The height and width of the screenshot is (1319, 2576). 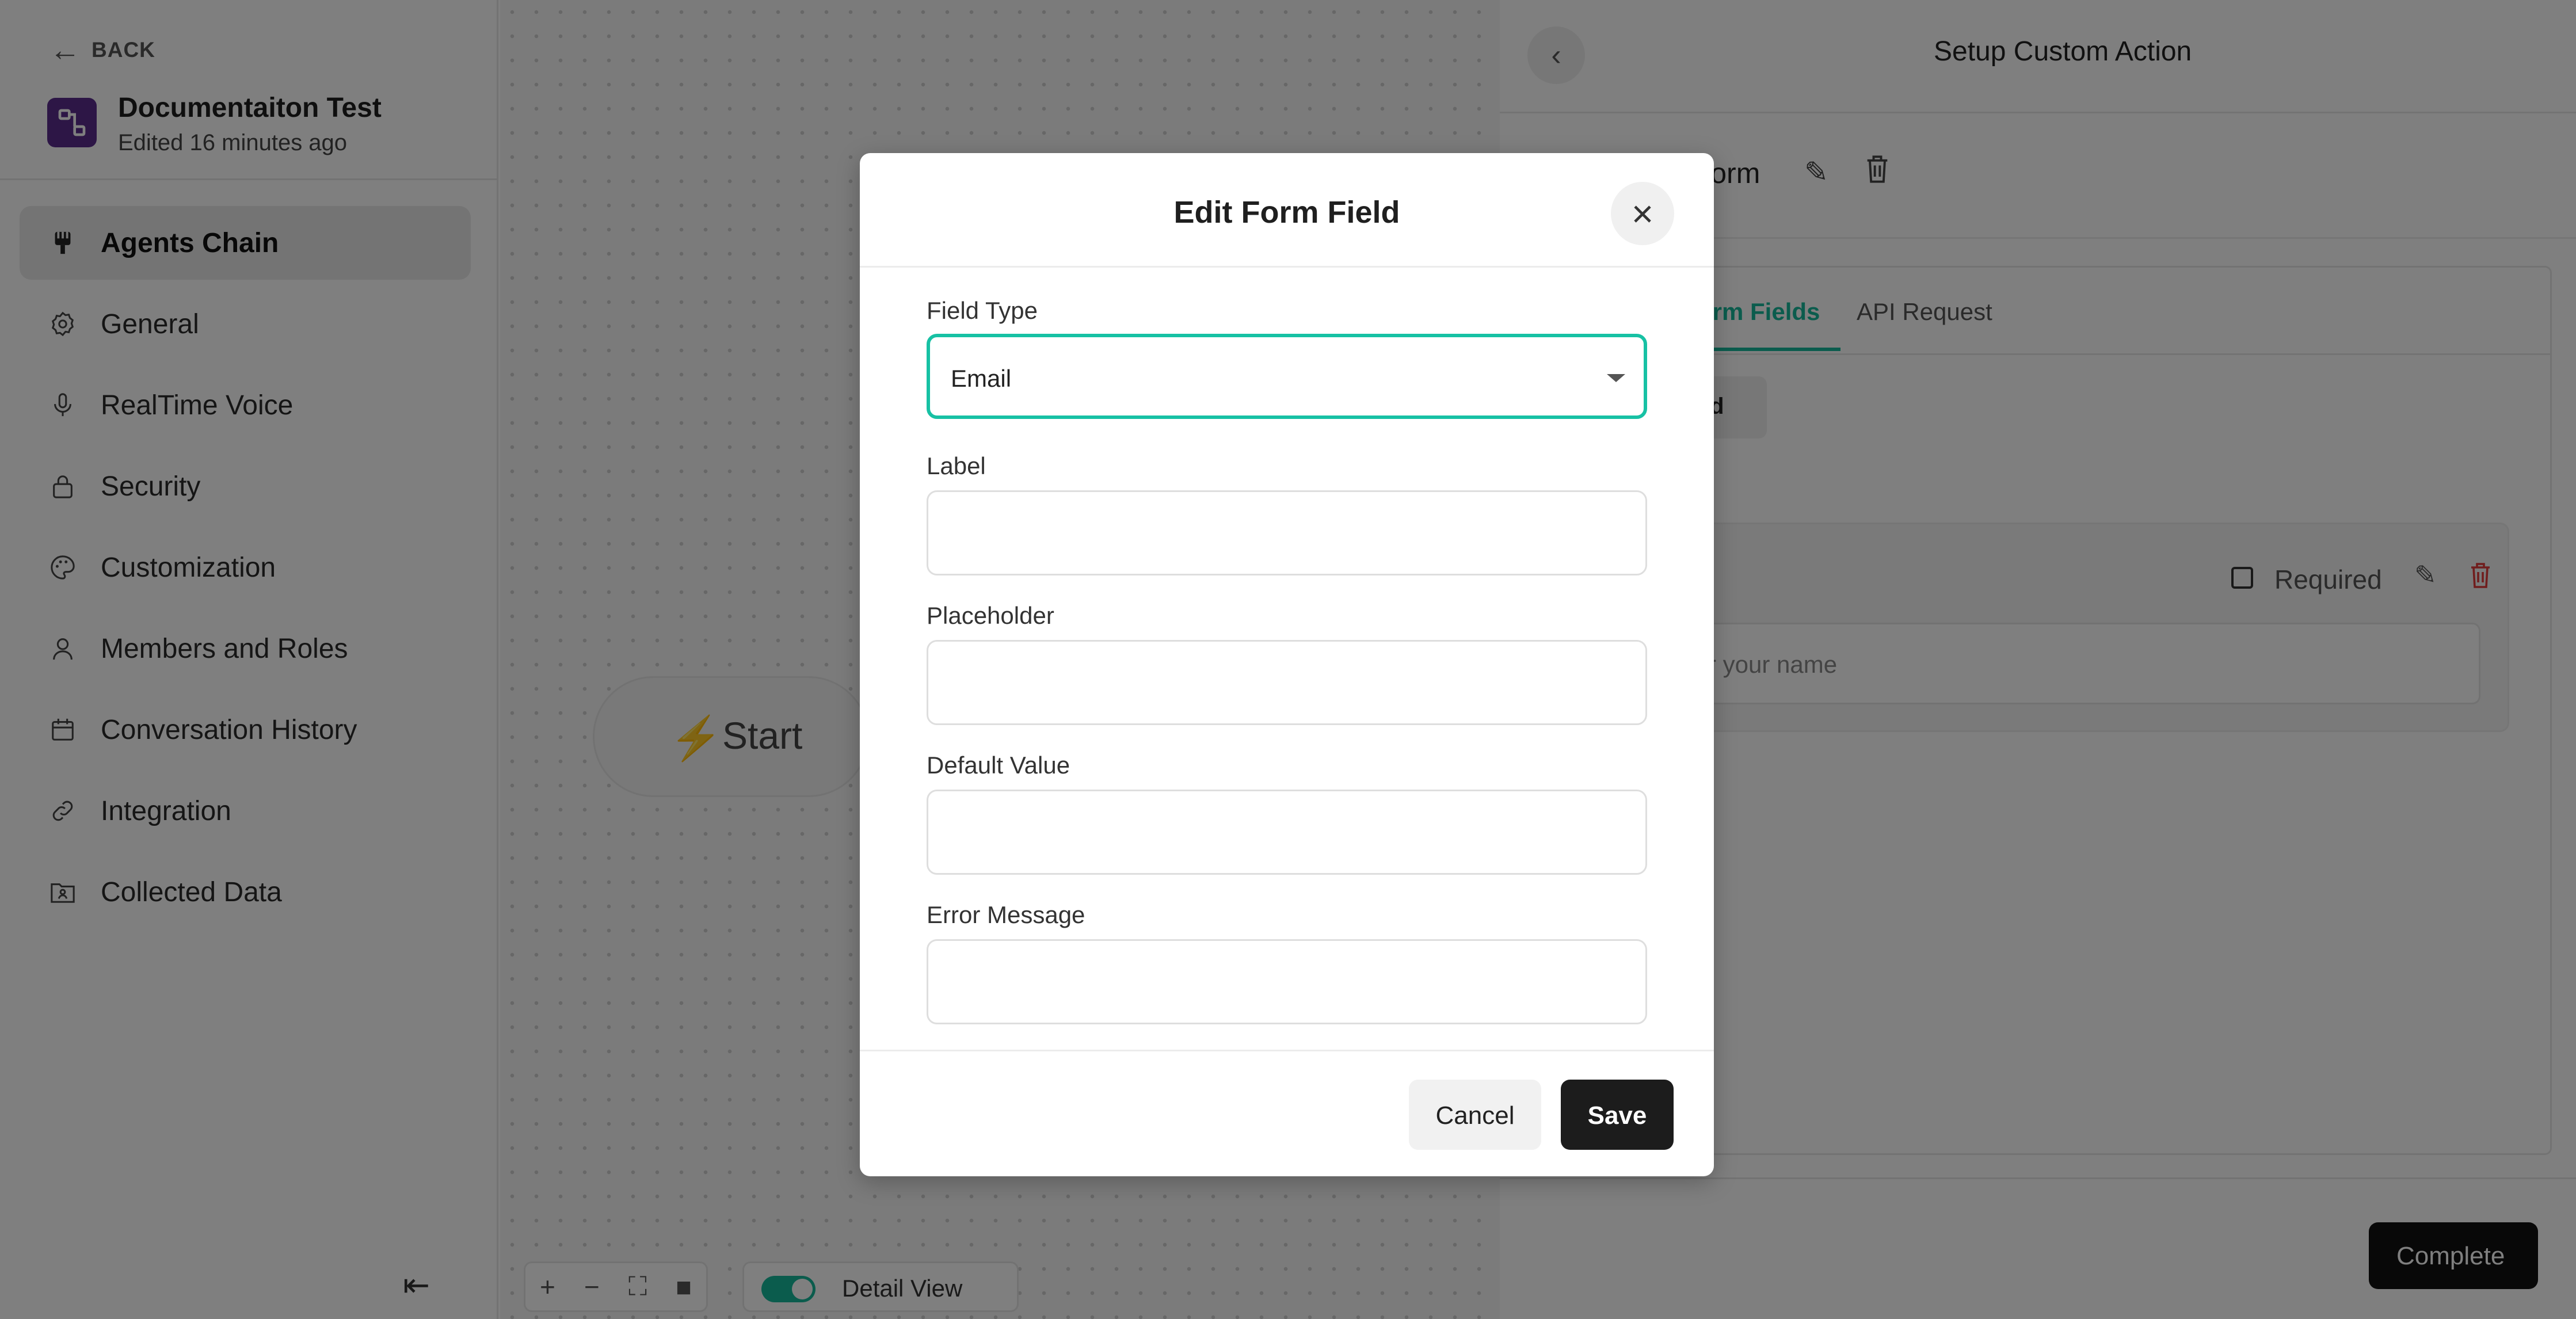 What do you see at coordinates (1616, 378) in the screenshot?
I see `chevron-down-icon` at bounding box center [1616, 378].